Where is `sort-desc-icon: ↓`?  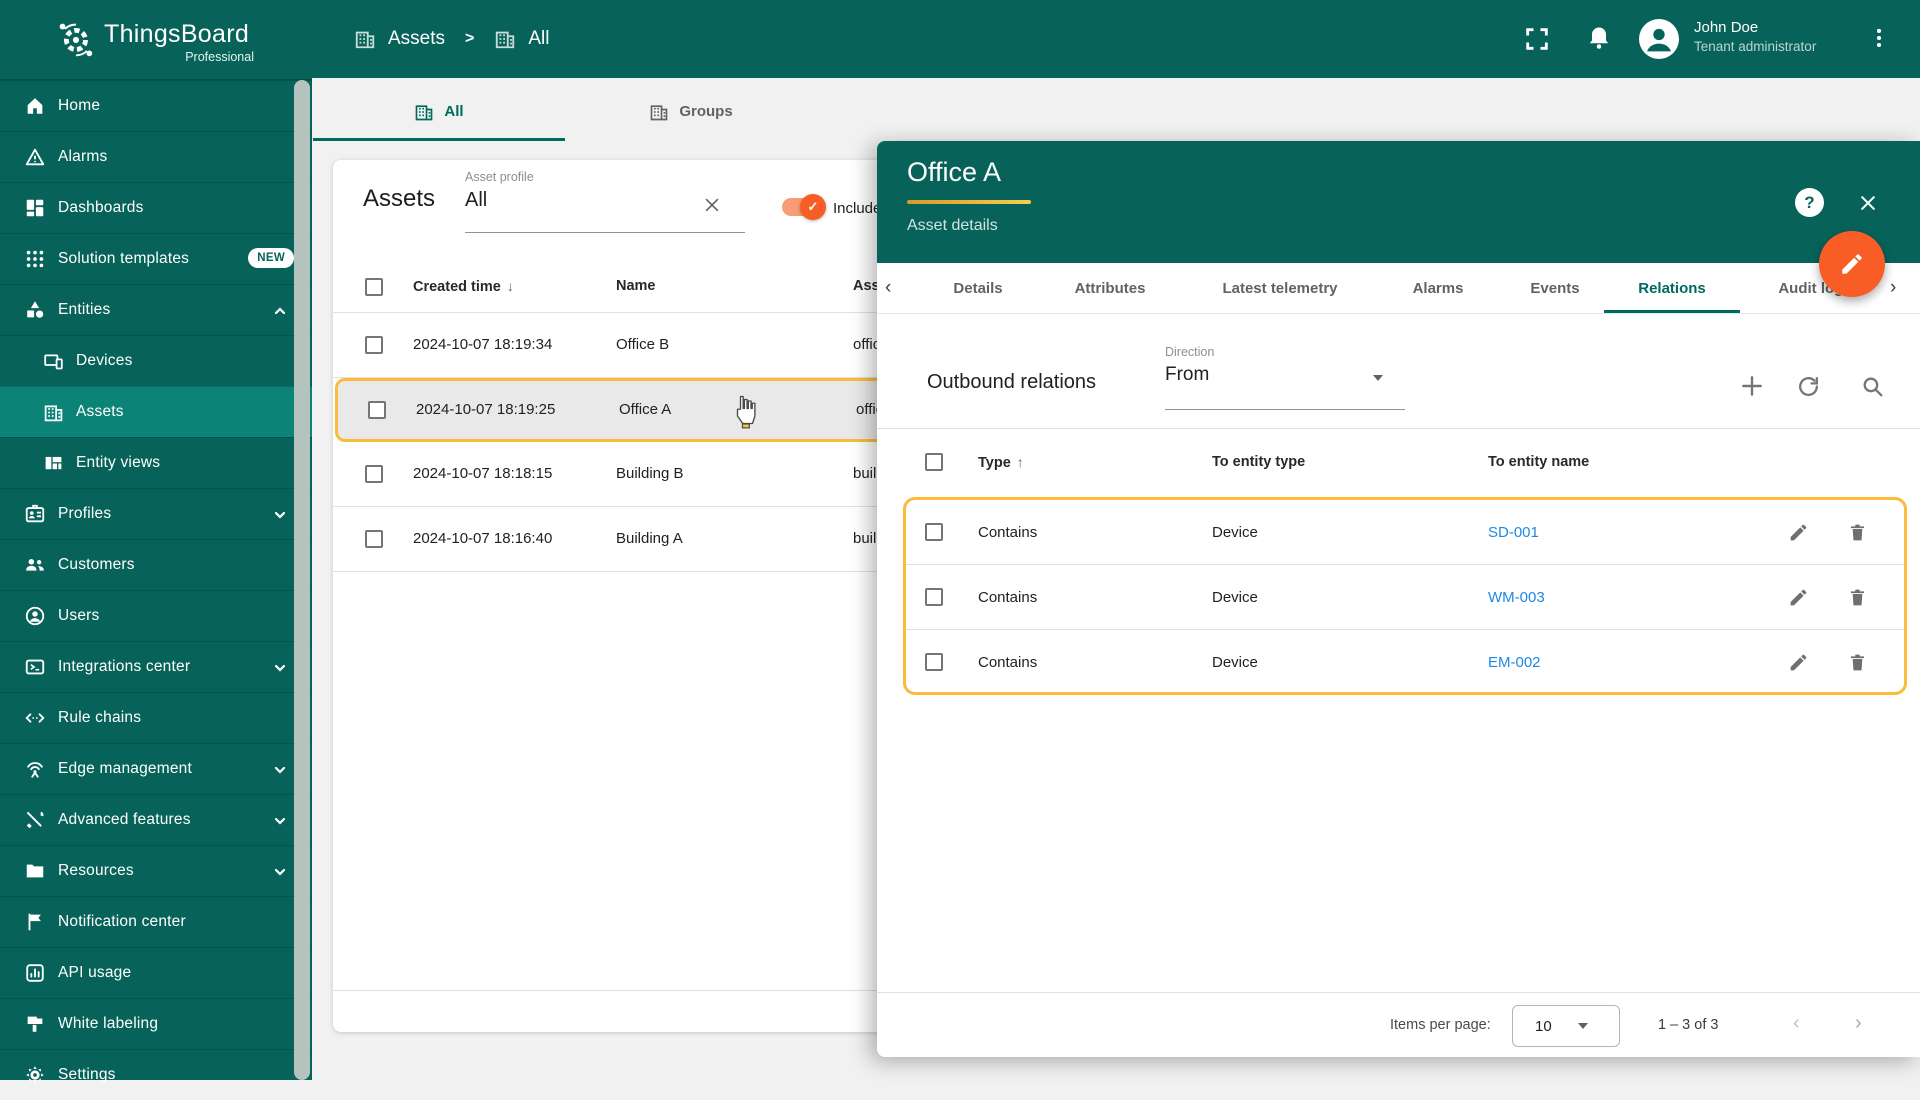
sort-desc-icon: ↓ is located at coordinates (510, 286).